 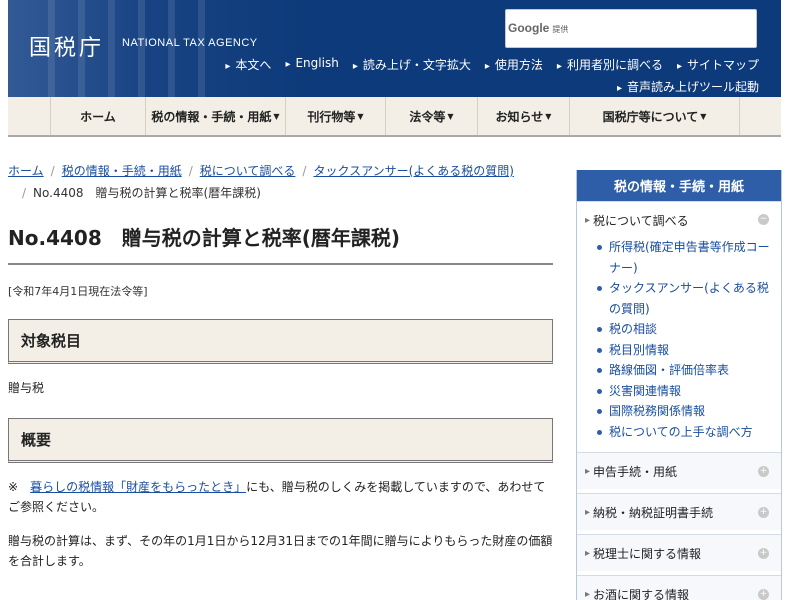 I want to click on sidebar-item-liquor: お酒に関する情報+, so click(x=679, y=587).